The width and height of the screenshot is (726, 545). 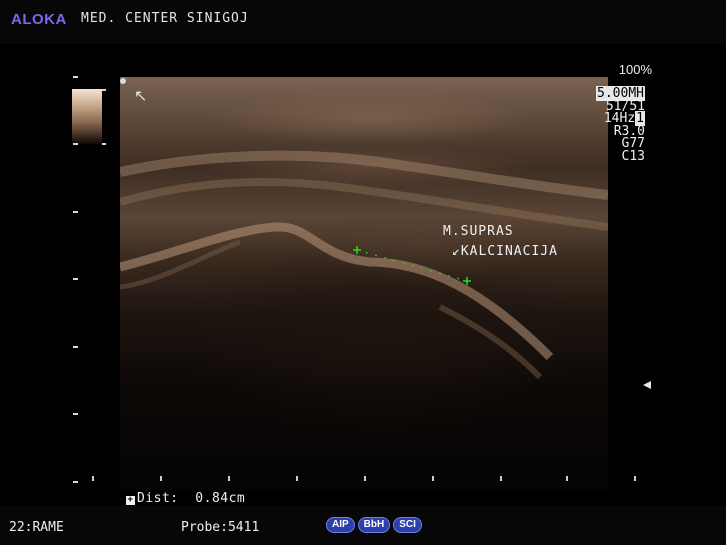 What do you see at coordinates (647, 385) in the screenshot?
I see `focus-marker-icon` at bounding box center [647, 385].